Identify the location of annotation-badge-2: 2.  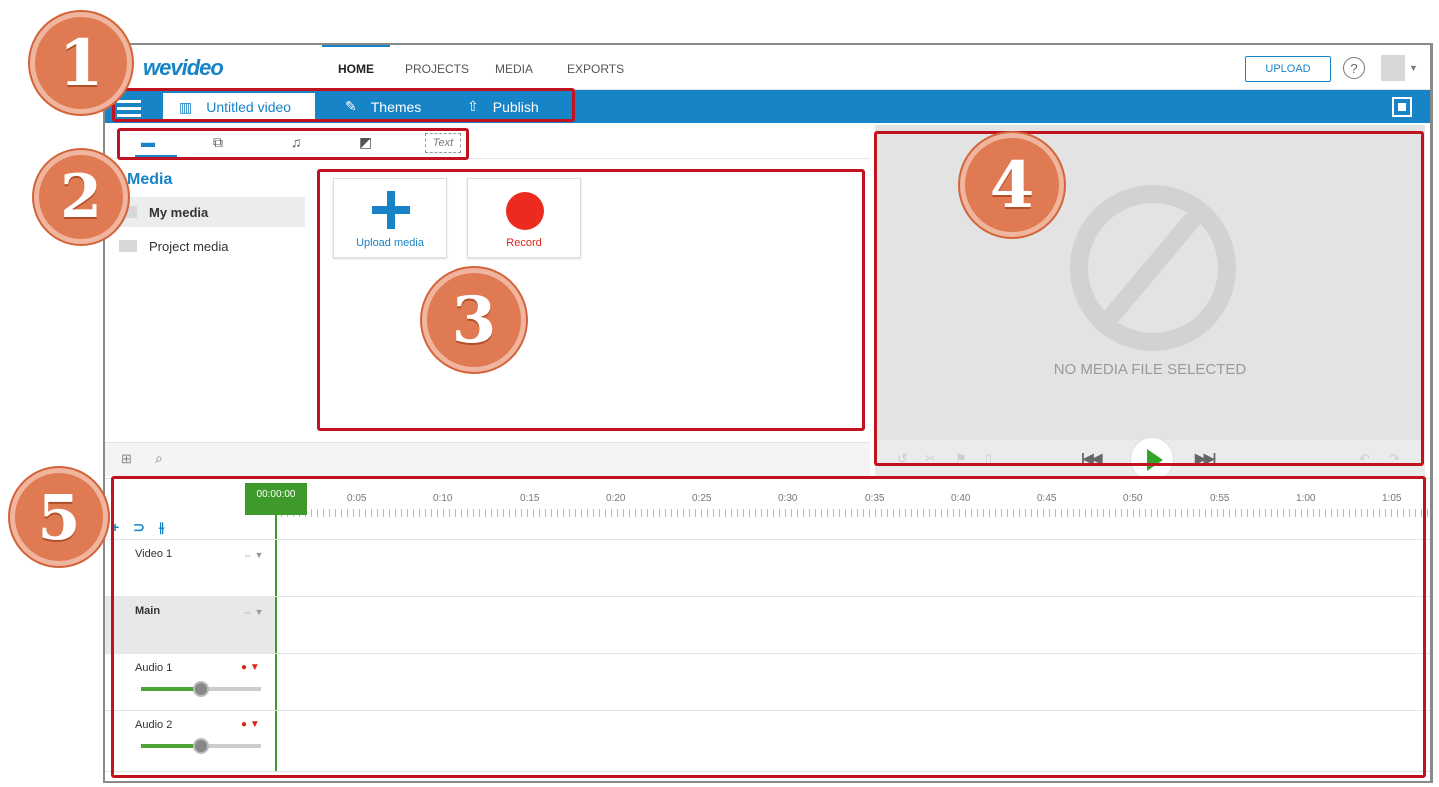
(81, 197).